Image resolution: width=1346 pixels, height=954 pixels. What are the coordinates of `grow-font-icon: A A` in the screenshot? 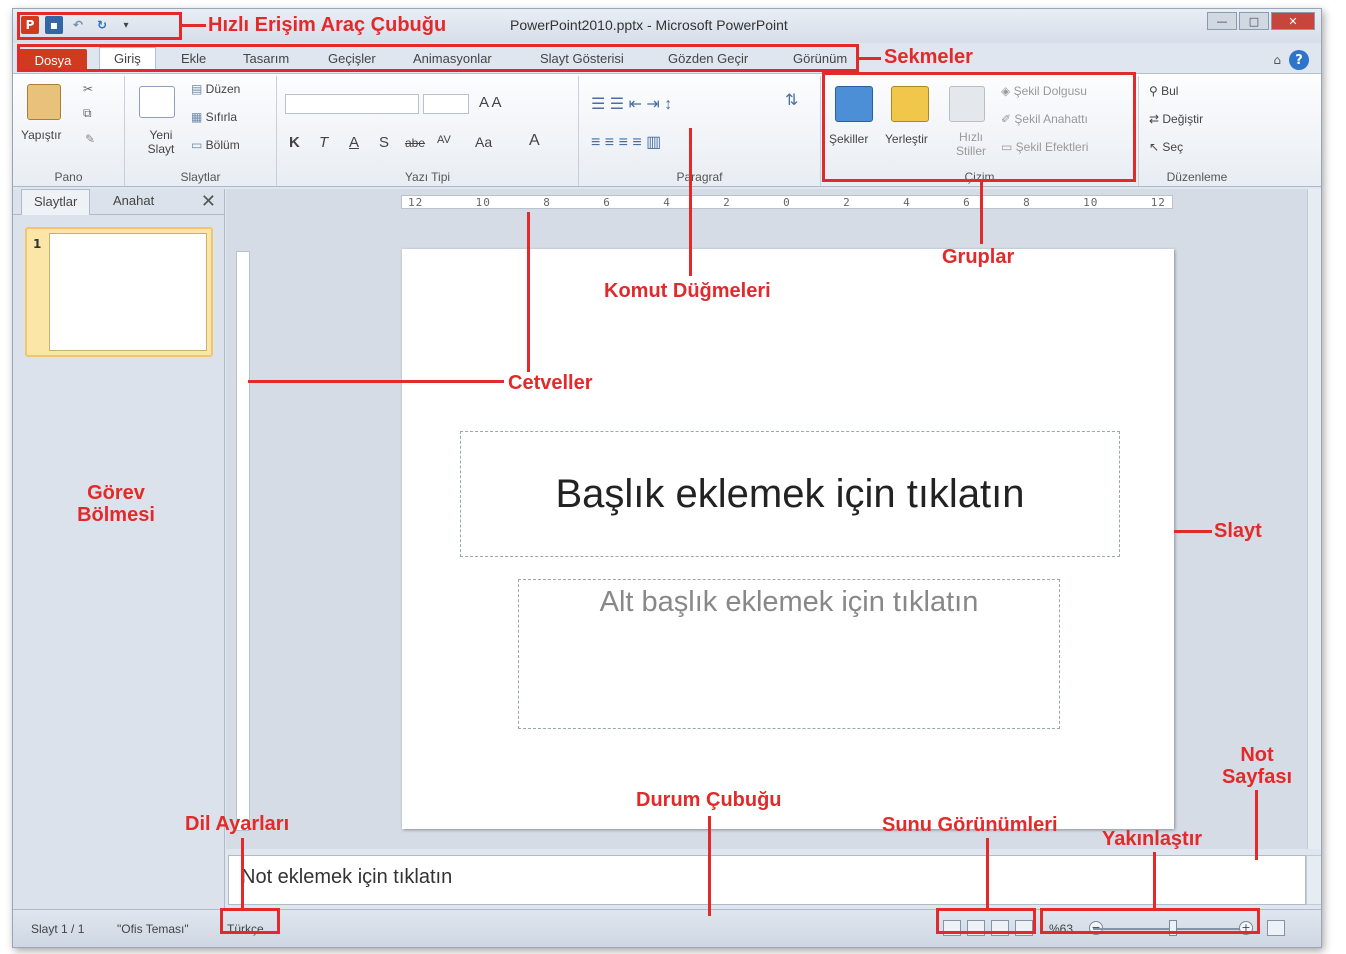 It's located at (490, 102).